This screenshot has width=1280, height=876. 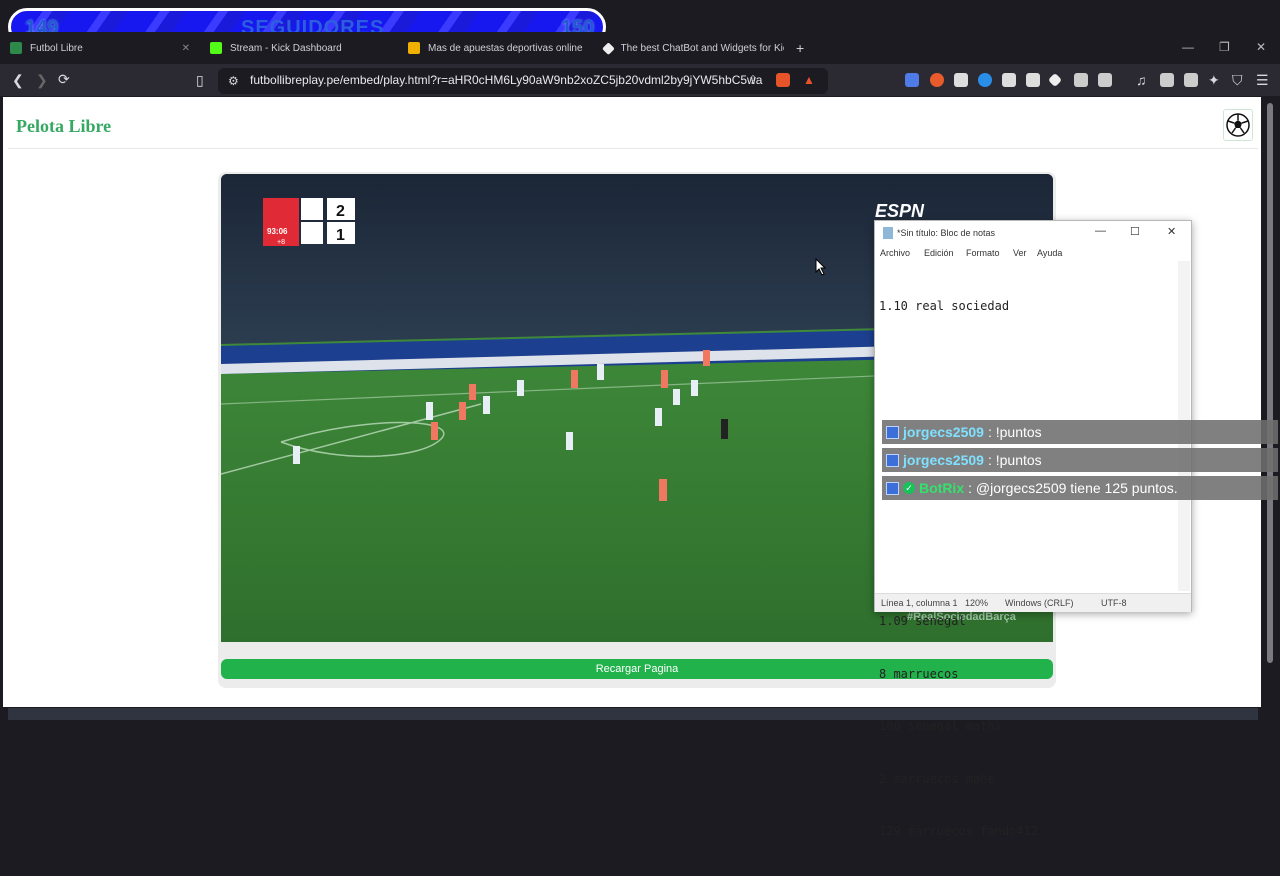 What do you see at coordinates (1167, 80) in the screenshot?
I see `sidebar-icon` at bounding box center [1167, 80].